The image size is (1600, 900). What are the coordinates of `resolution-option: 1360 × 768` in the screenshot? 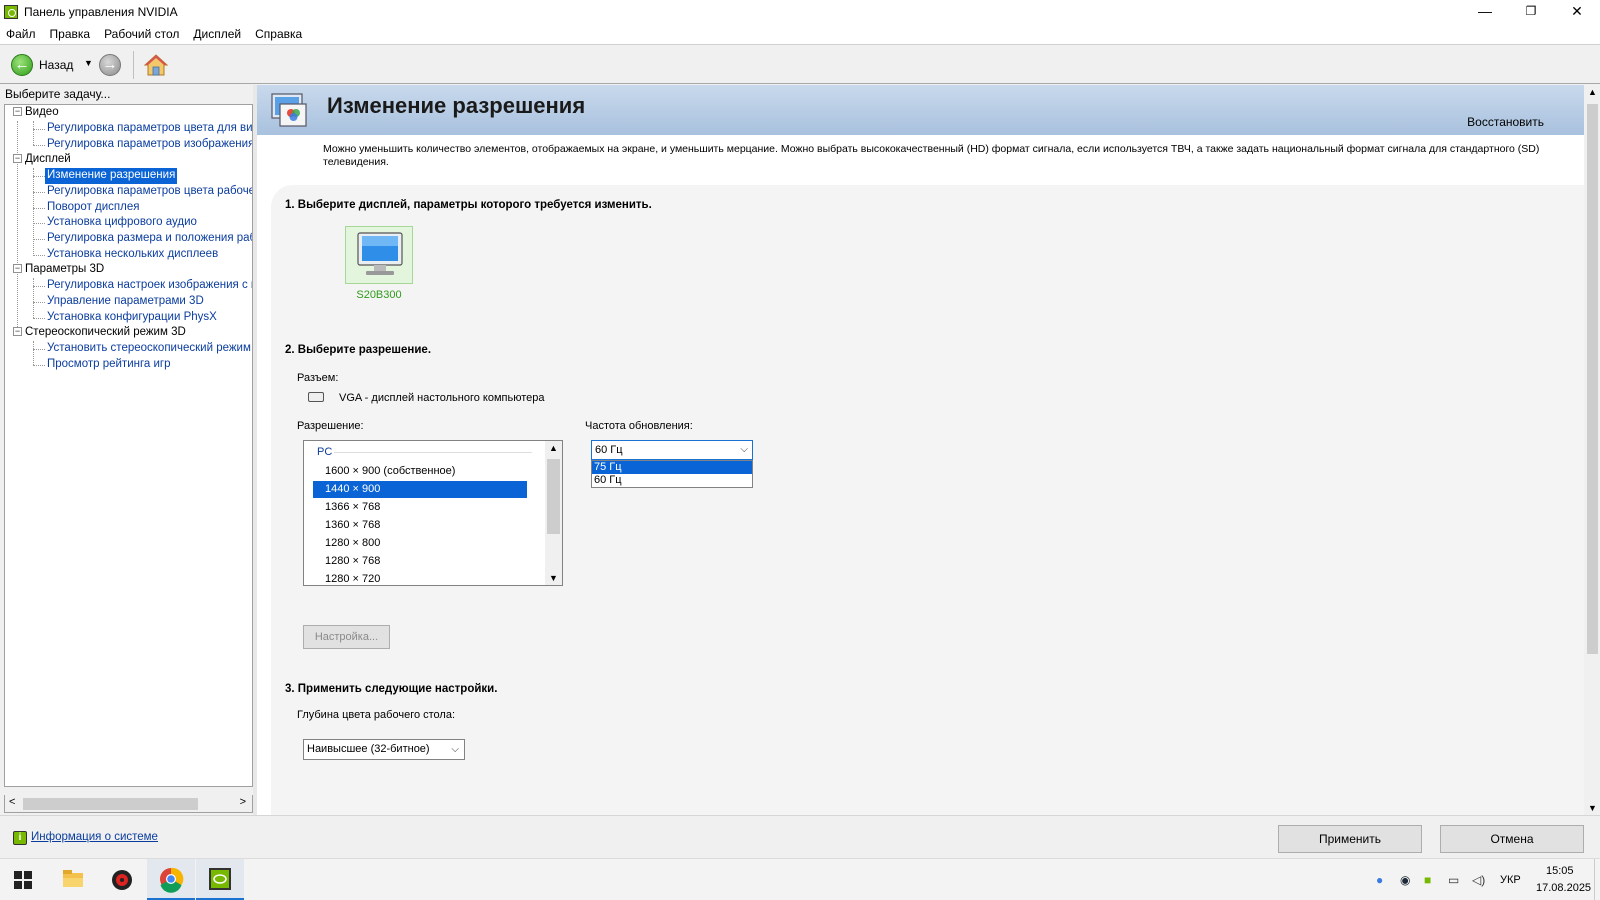 It's located at (420, 525).